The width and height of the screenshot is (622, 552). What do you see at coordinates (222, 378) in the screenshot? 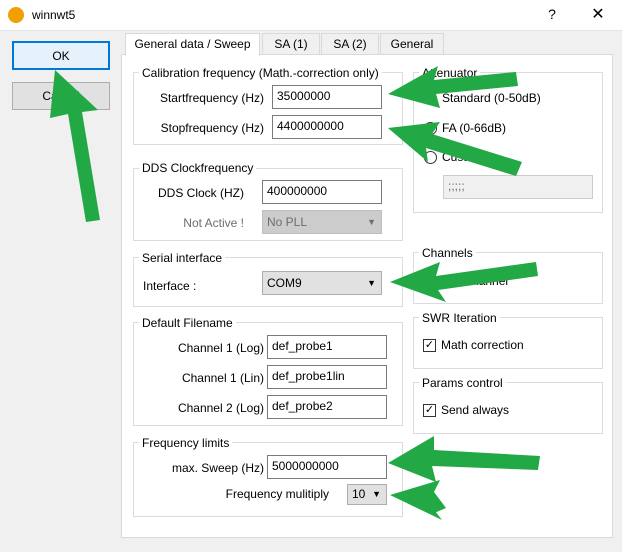
I see `channel1-lin-label: Channel 1 (Lin)` at bounding box center [222, 378].